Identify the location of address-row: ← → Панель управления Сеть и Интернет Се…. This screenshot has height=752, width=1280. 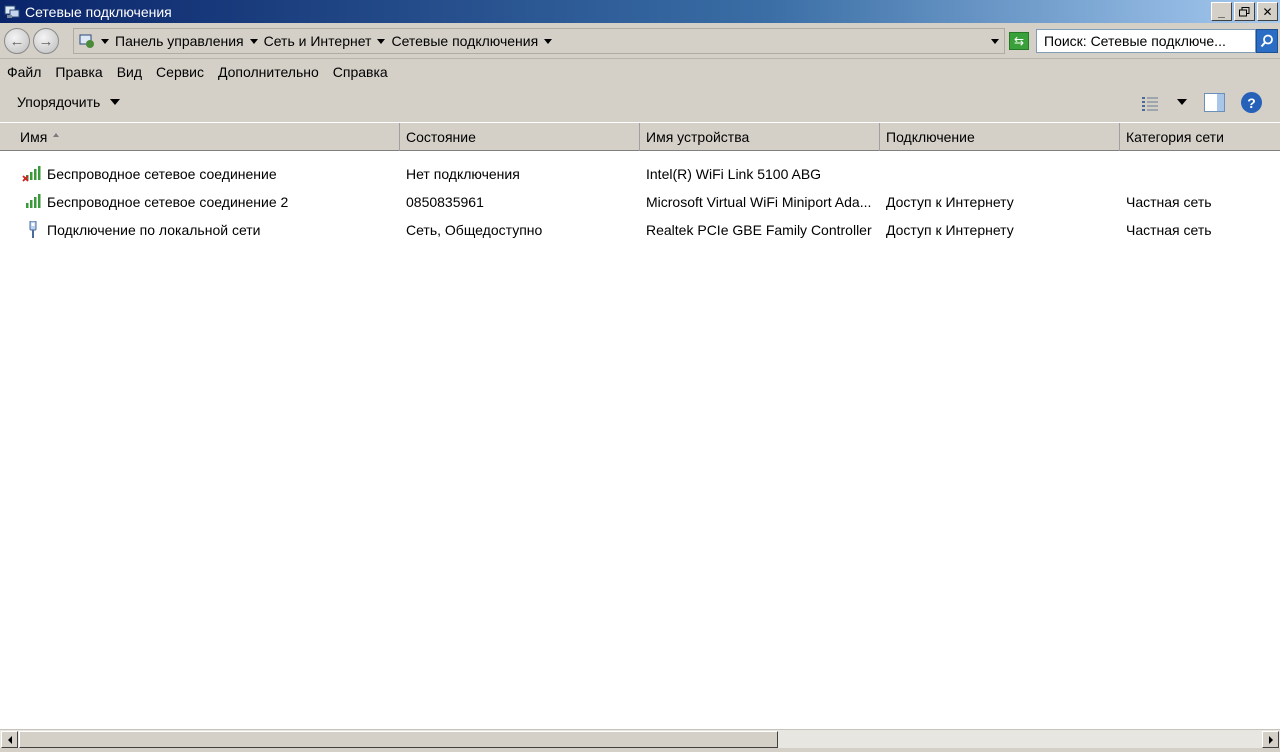
(640, 41).